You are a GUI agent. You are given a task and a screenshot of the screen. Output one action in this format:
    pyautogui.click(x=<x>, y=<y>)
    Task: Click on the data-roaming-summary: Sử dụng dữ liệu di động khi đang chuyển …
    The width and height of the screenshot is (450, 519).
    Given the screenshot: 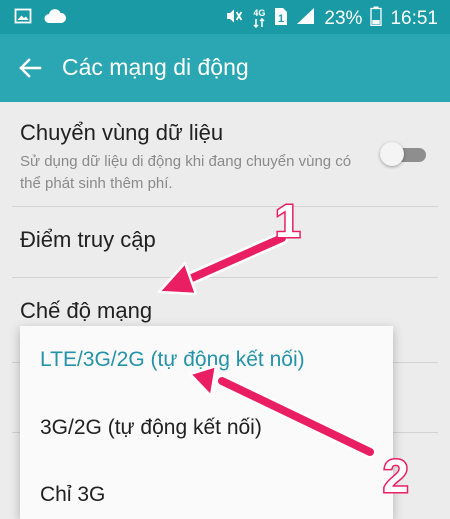 What is the action you would take?
    pyautogui.click(x=186, y=172)
    